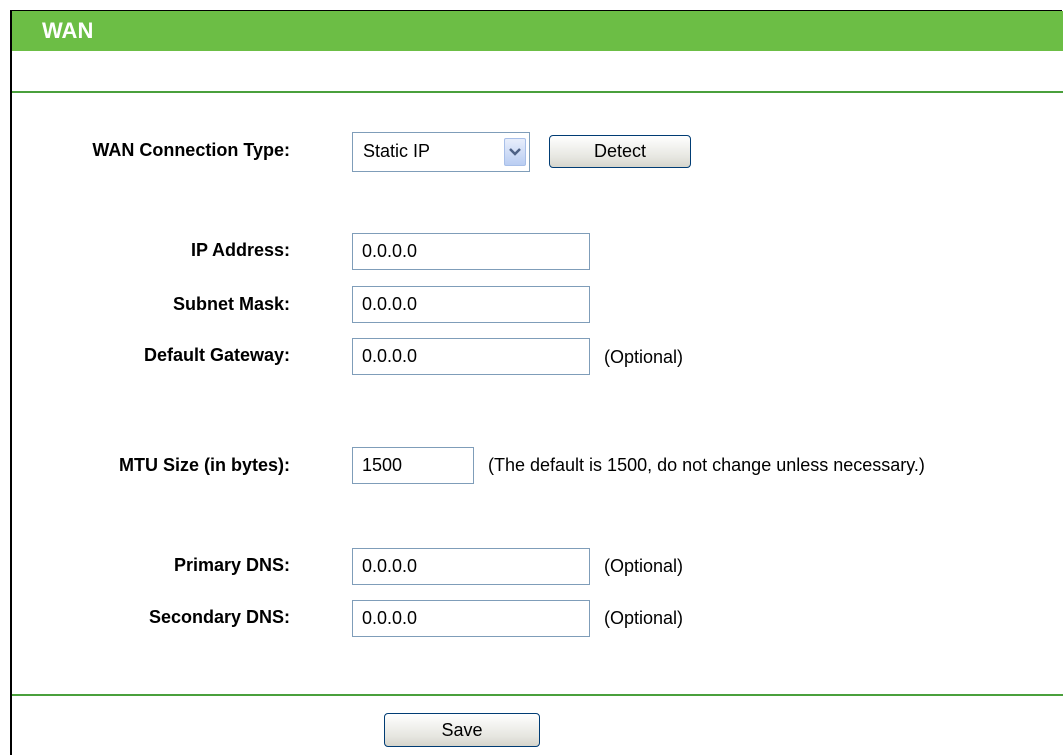  What do you see at coordinates (216, 355) in the screenshot?
I see `default-gateway-label: Default Gateway:` at bounding box center [216, 355].